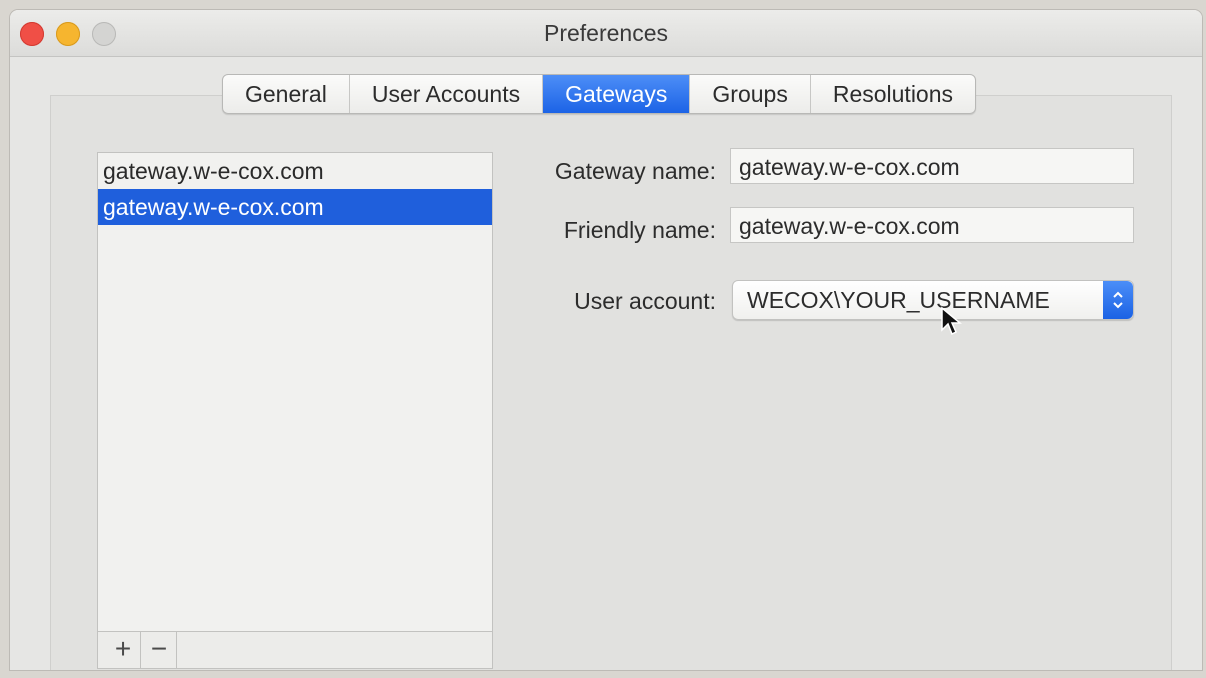 The width and height of the screenshot is (1206, 678). Describe the element at coordinates (635, 171) in the screenshot. I see `gateway-name-label: Gateway name:` at that location.